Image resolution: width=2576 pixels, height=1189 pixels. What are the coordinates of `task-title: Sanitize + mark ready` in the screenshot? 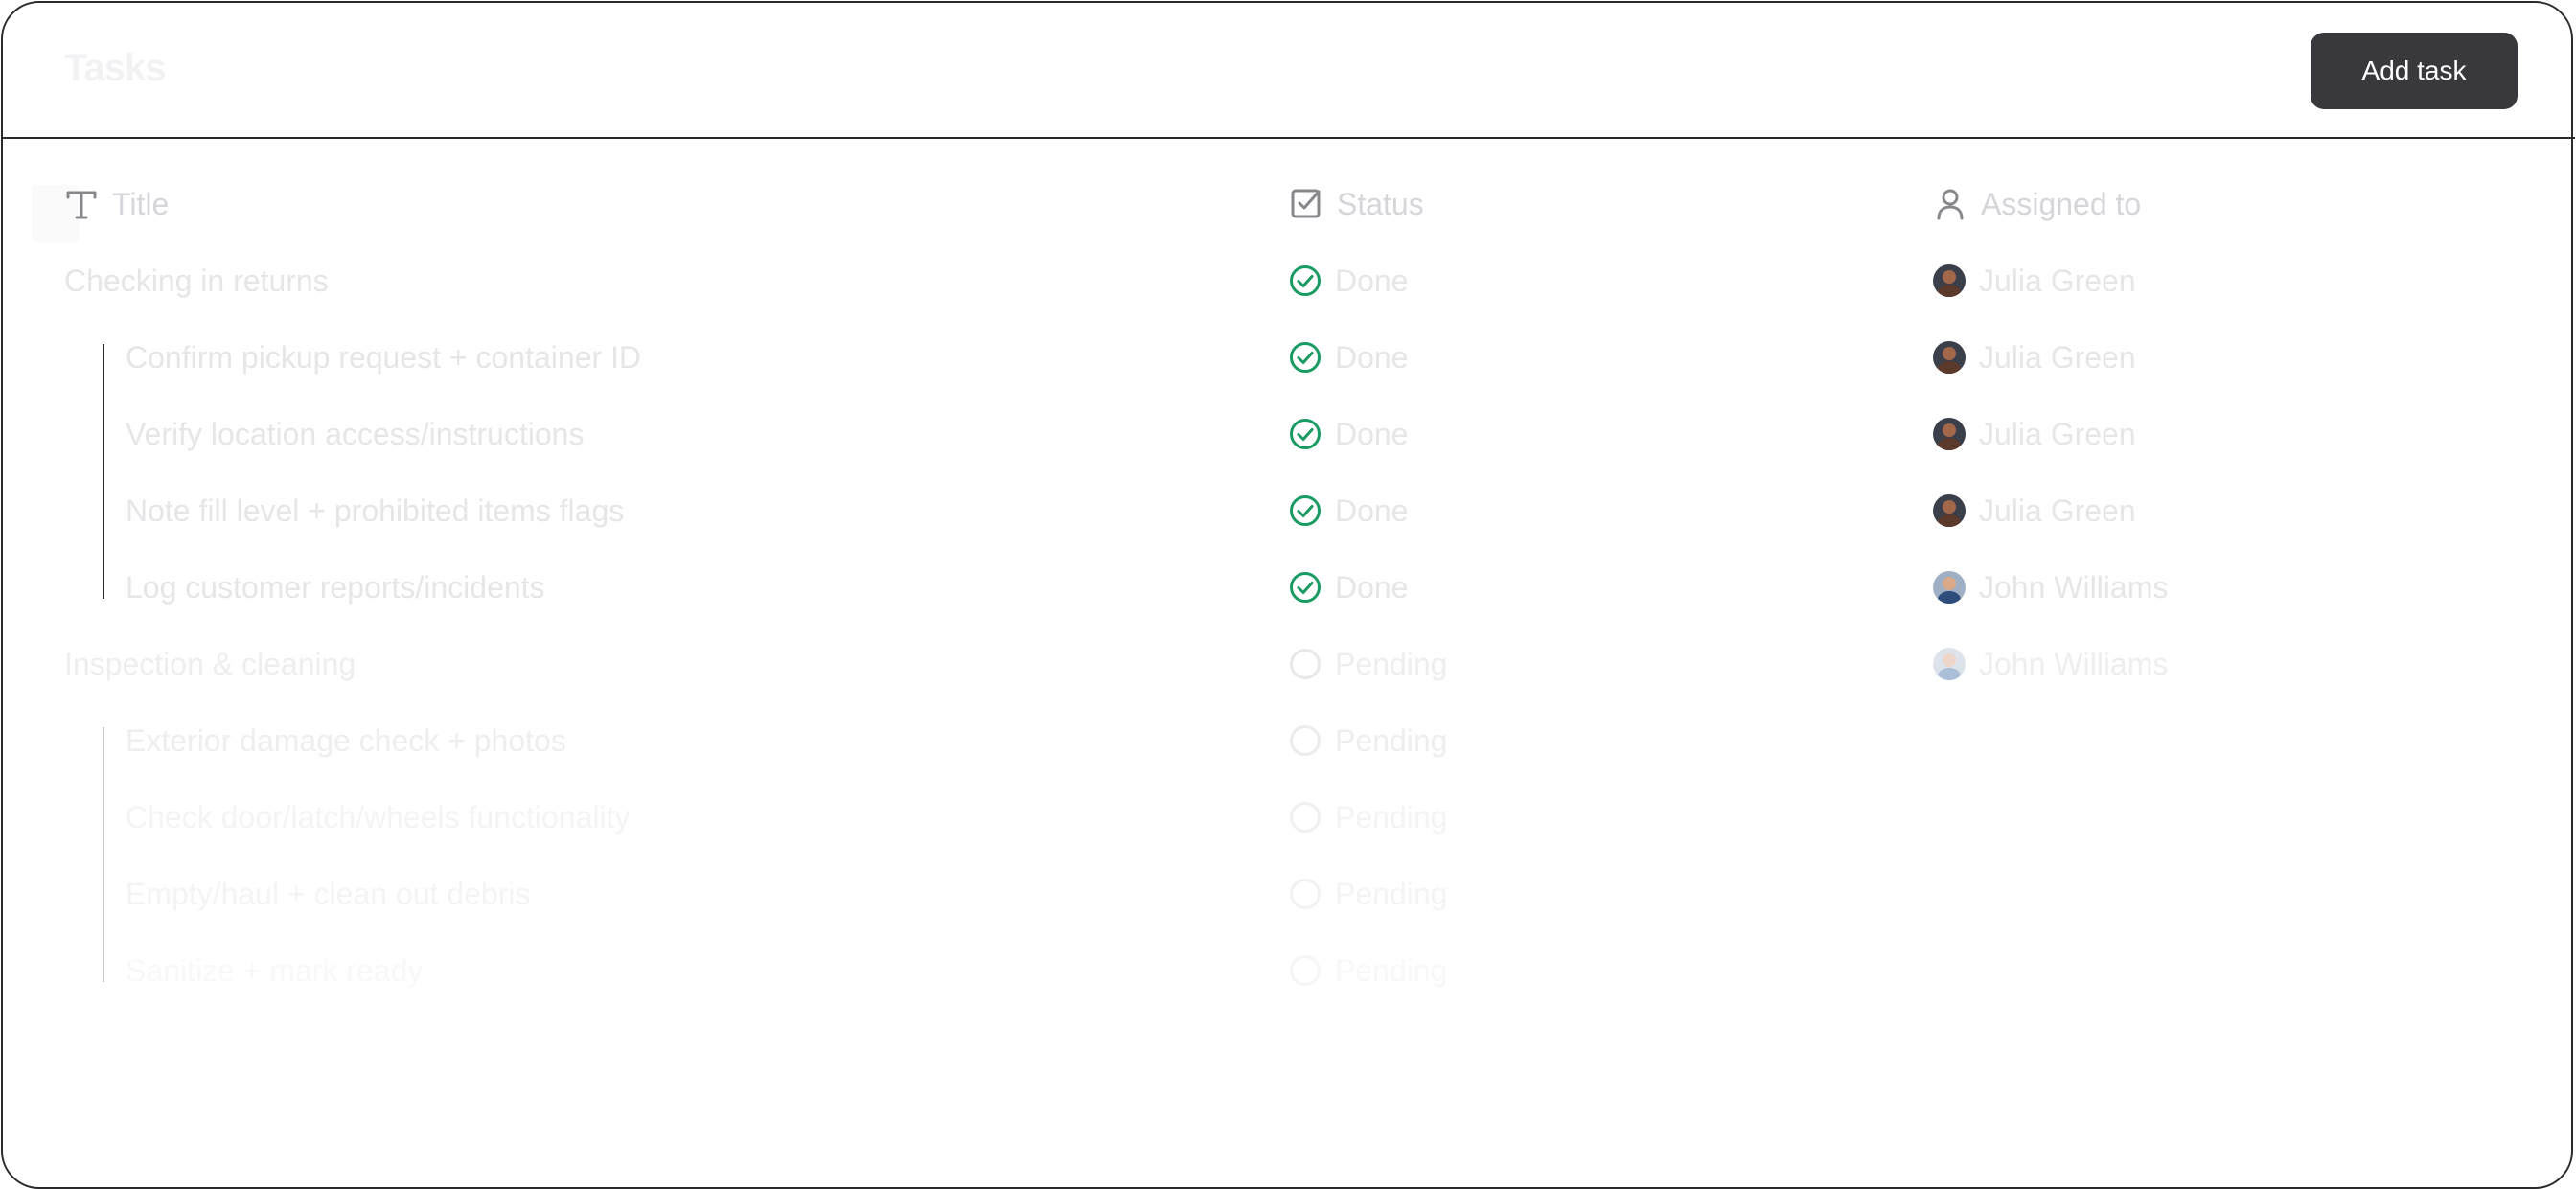 It's located at (275, 970).